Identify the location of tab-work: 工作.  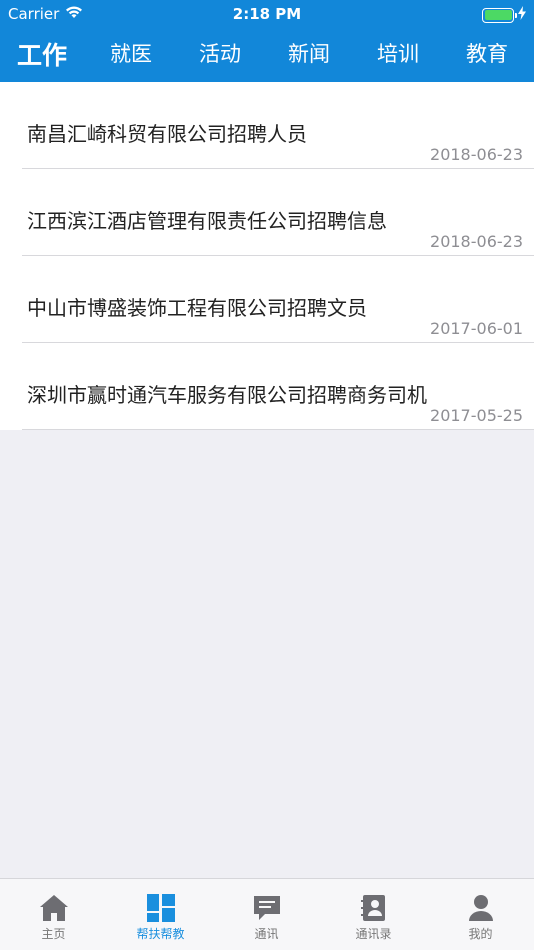
(42, 54).